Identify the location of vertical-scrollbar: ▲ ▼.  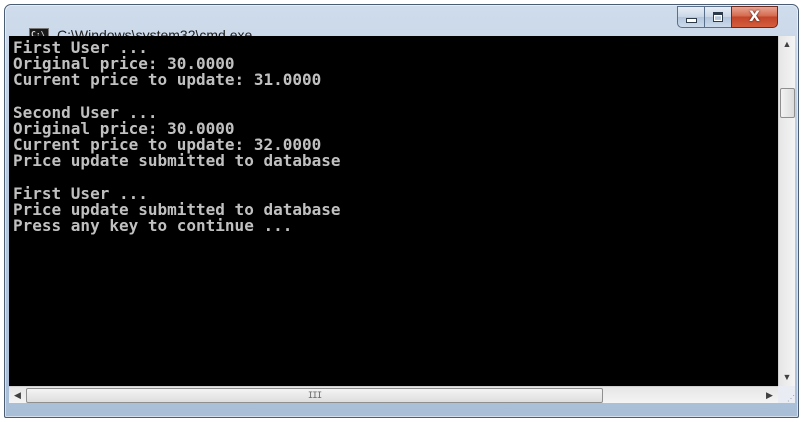
(786, 211).